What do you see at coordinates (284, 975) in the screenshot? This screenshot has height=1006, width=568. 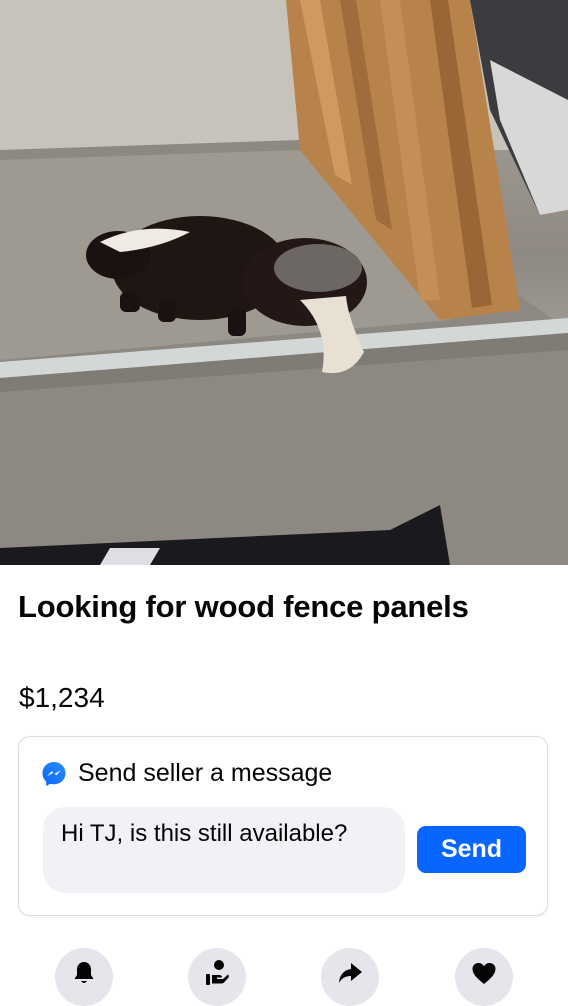 I see `action-bar` at bounding box center [284, 975].